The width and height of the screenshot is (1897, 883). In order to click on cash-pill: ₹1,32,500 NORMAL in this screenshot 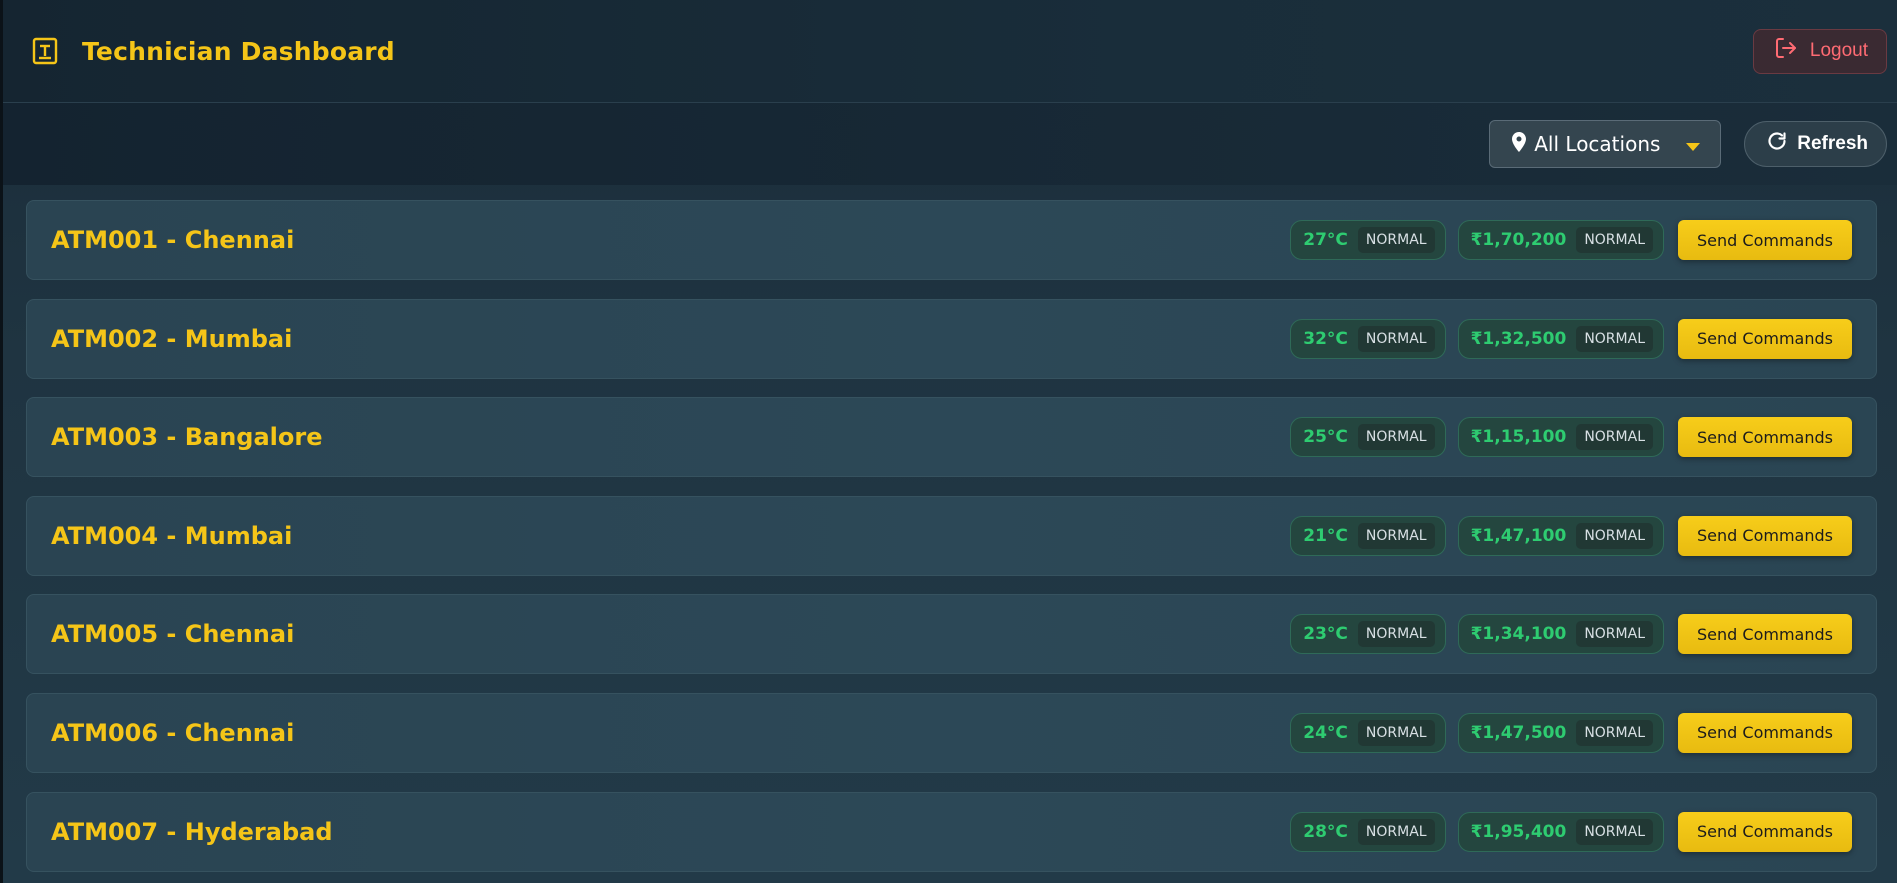, I will do `click(1560, 338)`.